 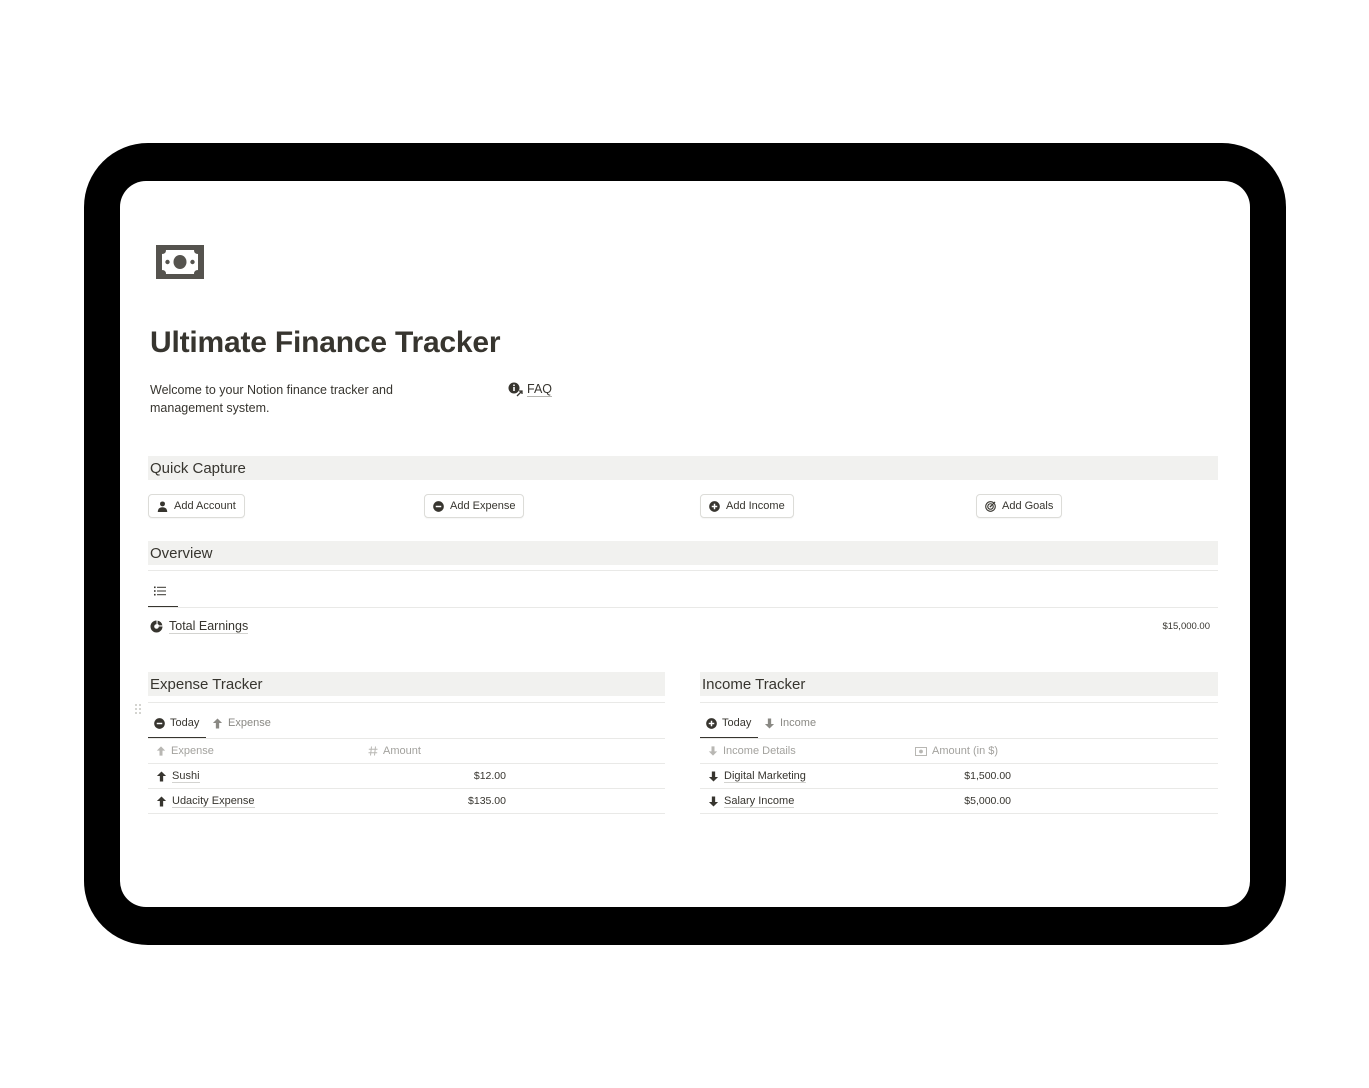 I want to click on income-name: Salary Income, so click(x=759, y=801).